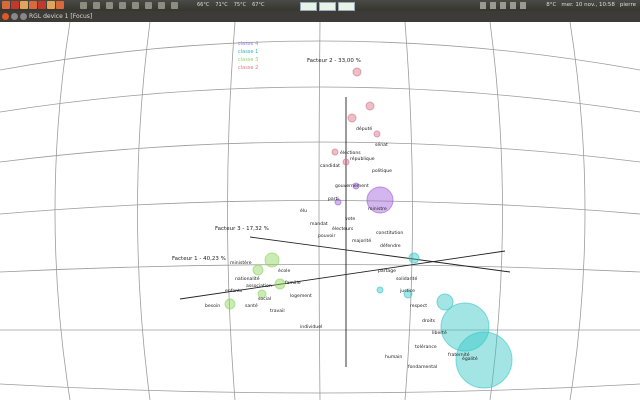 The width and height of the screenshot is (640, 400). Describe the element at coordinates (551, 5) in the screenshot. I see `weather-temp: 8°C` at that location.